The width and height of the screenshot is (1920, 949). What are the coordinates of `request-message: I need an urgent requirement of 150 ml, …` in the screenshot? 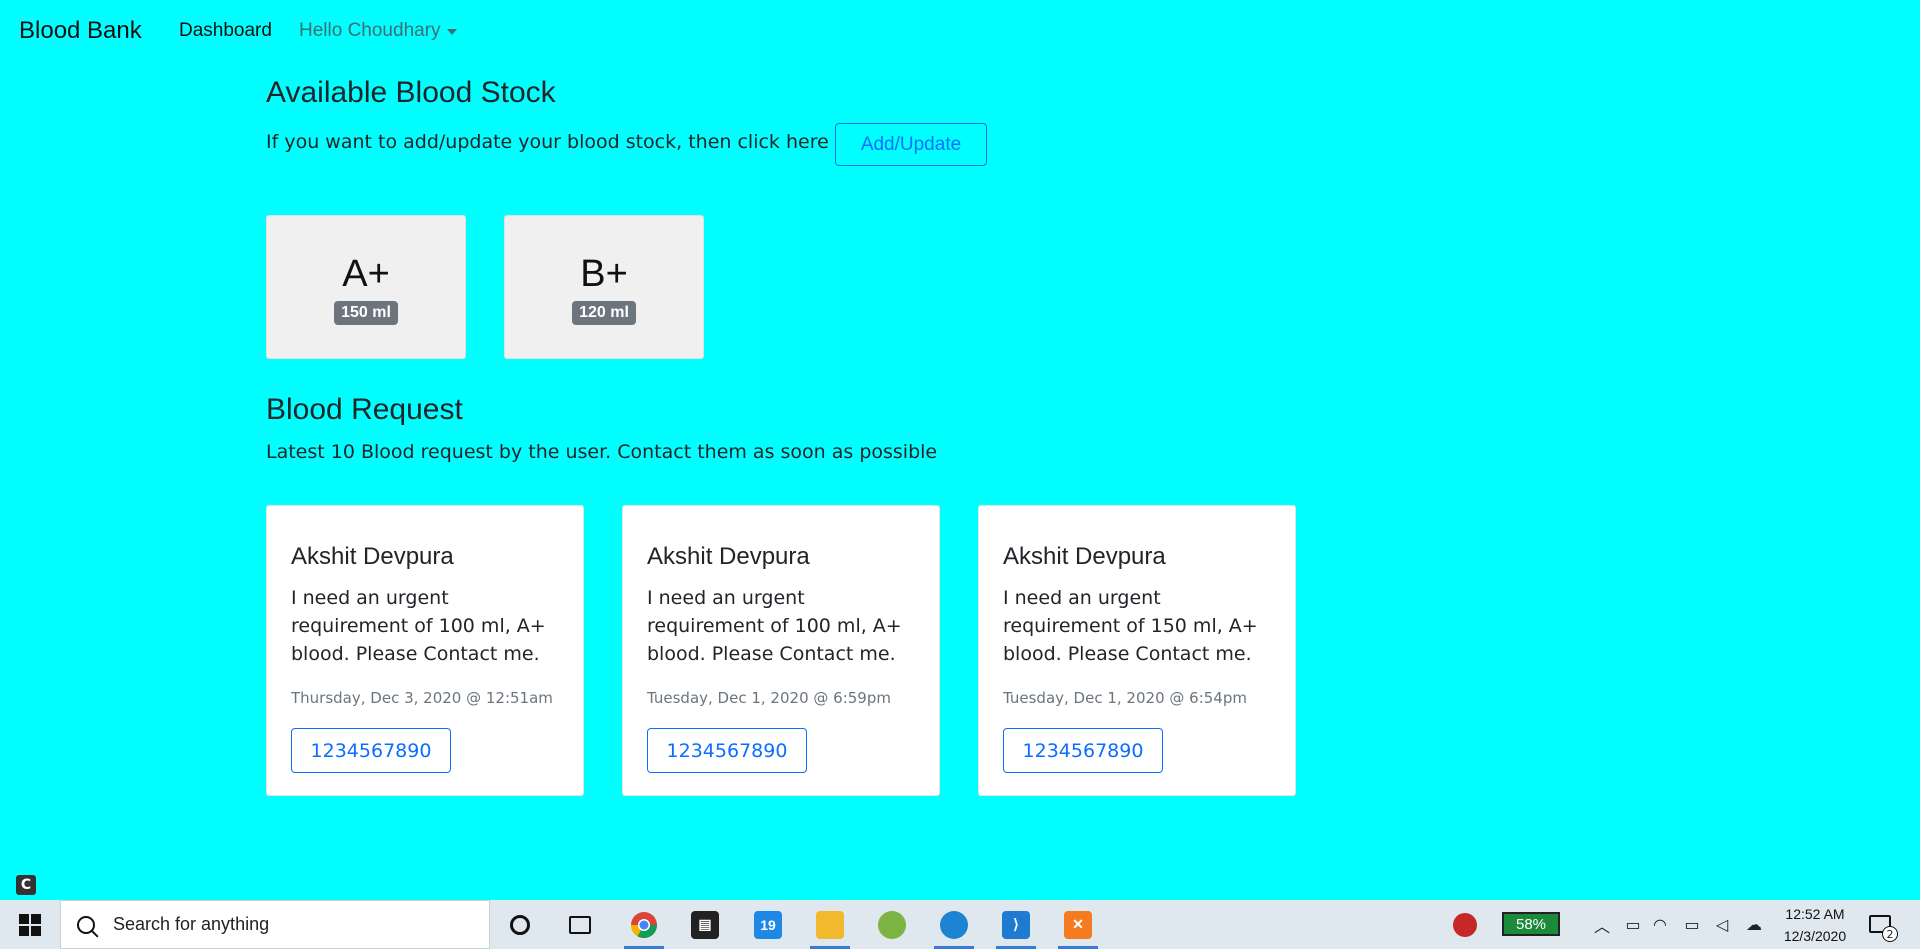 It's located at (1130, 626).